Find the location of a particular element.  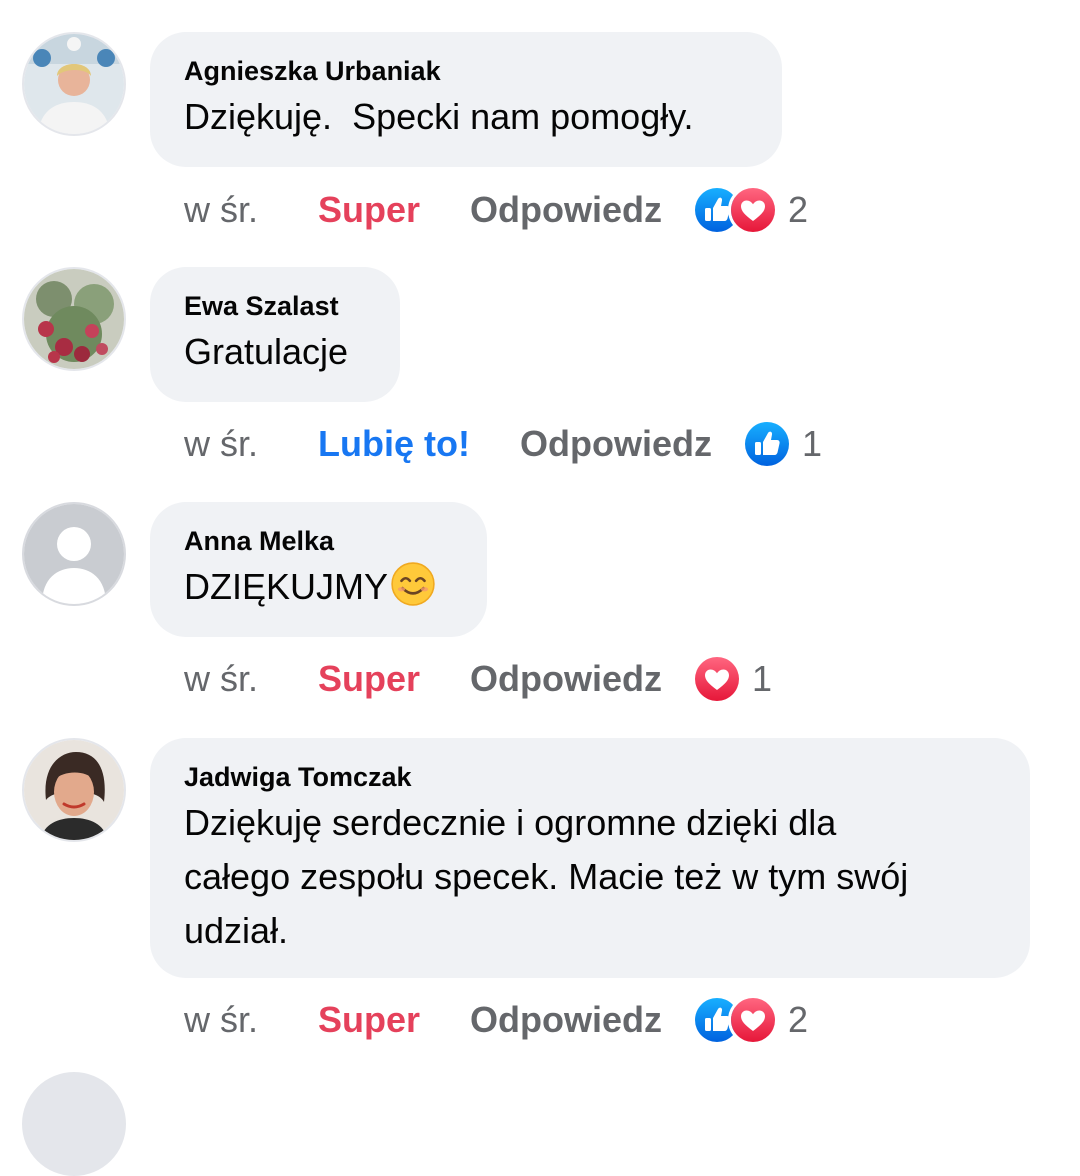

comment-bubble: Anna Melka DZIĘKUJMY is located at coordinates (318, 569).